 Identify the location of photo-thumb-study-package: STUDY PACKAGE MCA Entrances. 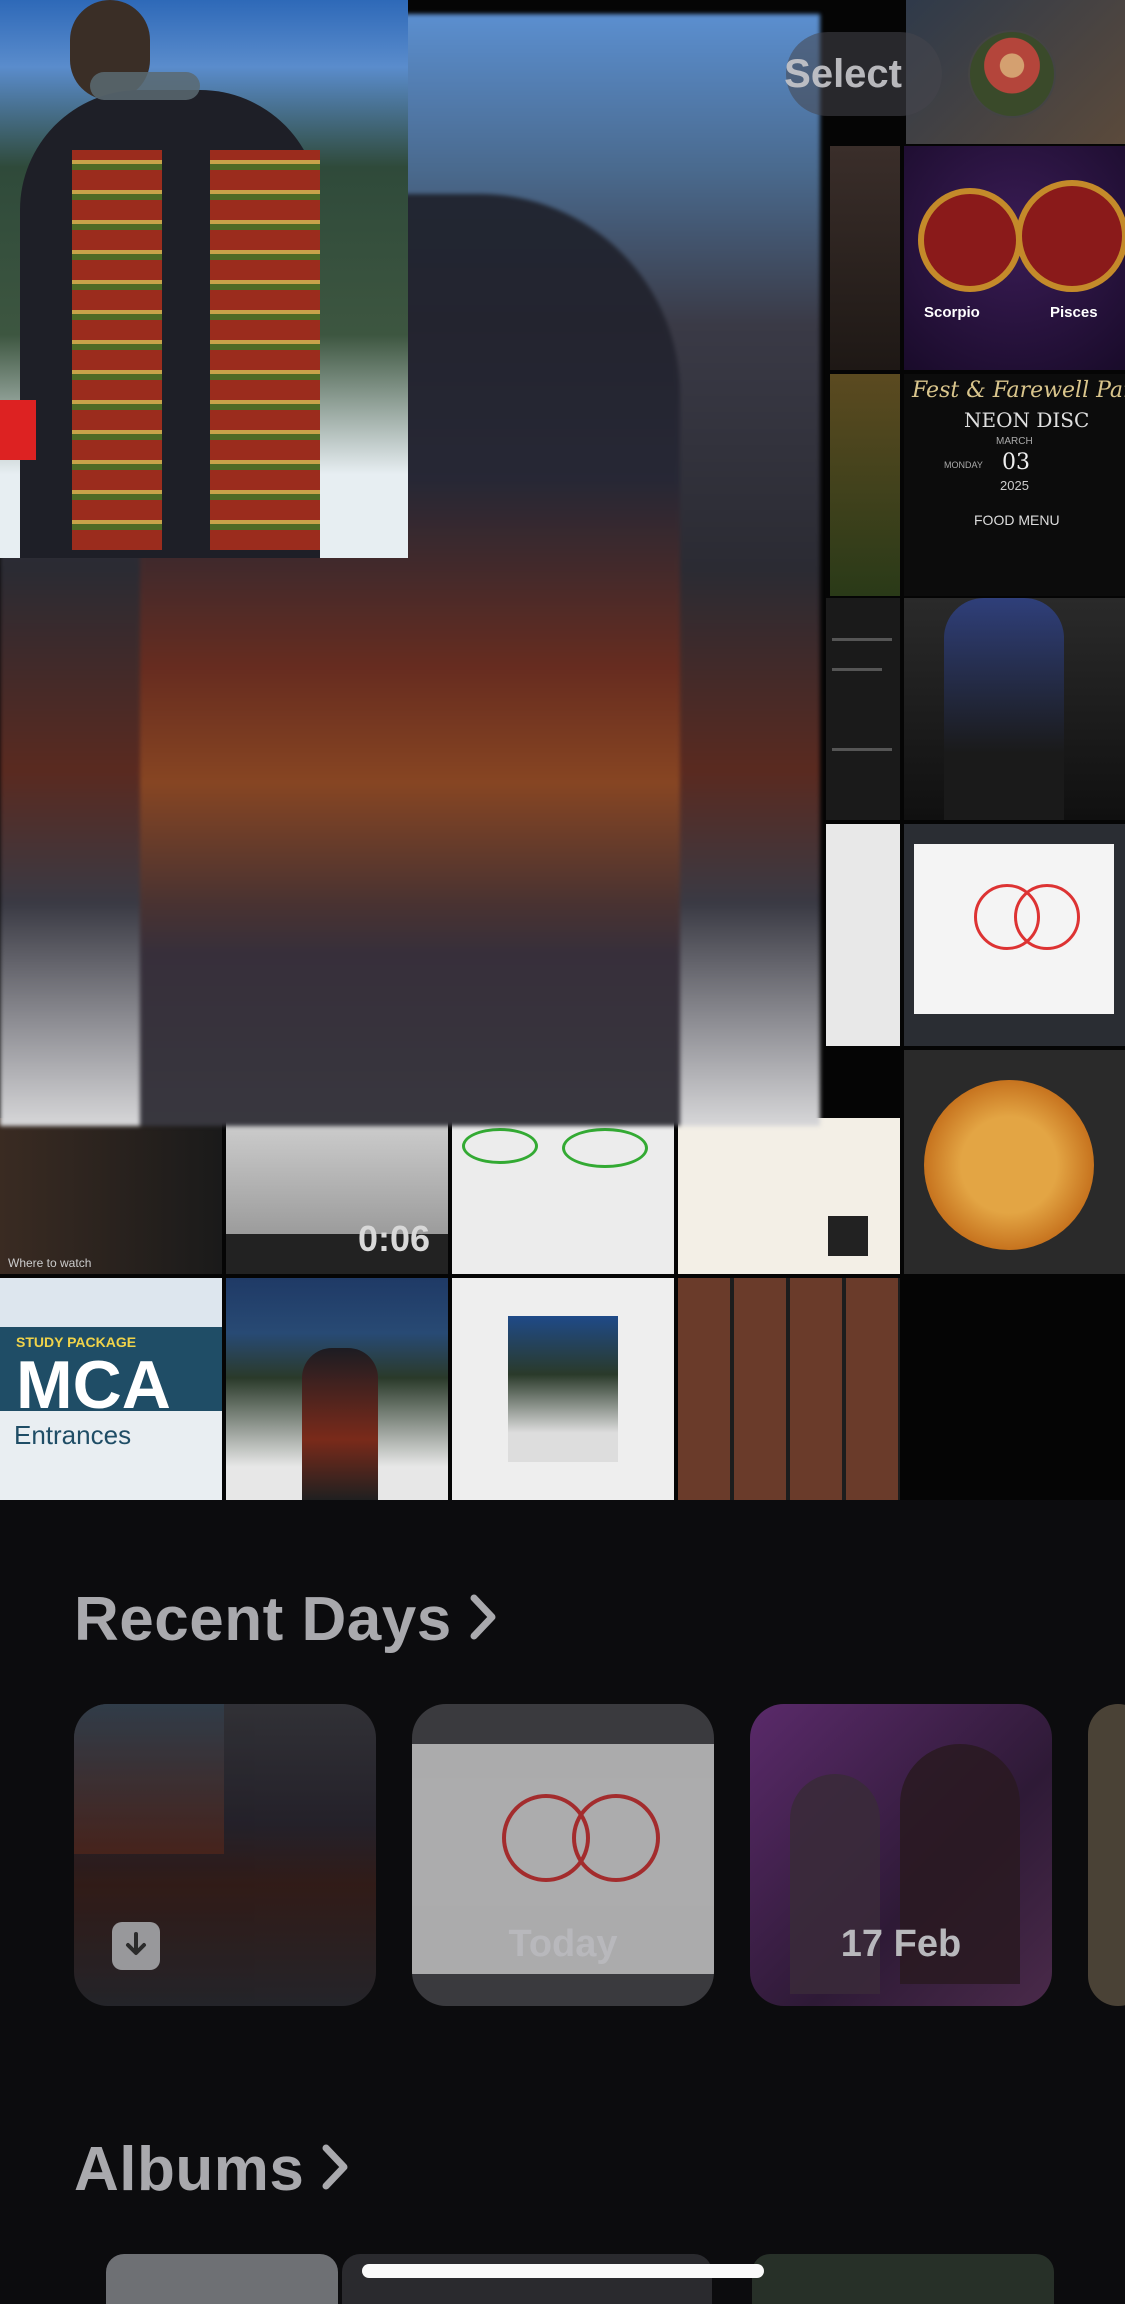
(111, 1389).